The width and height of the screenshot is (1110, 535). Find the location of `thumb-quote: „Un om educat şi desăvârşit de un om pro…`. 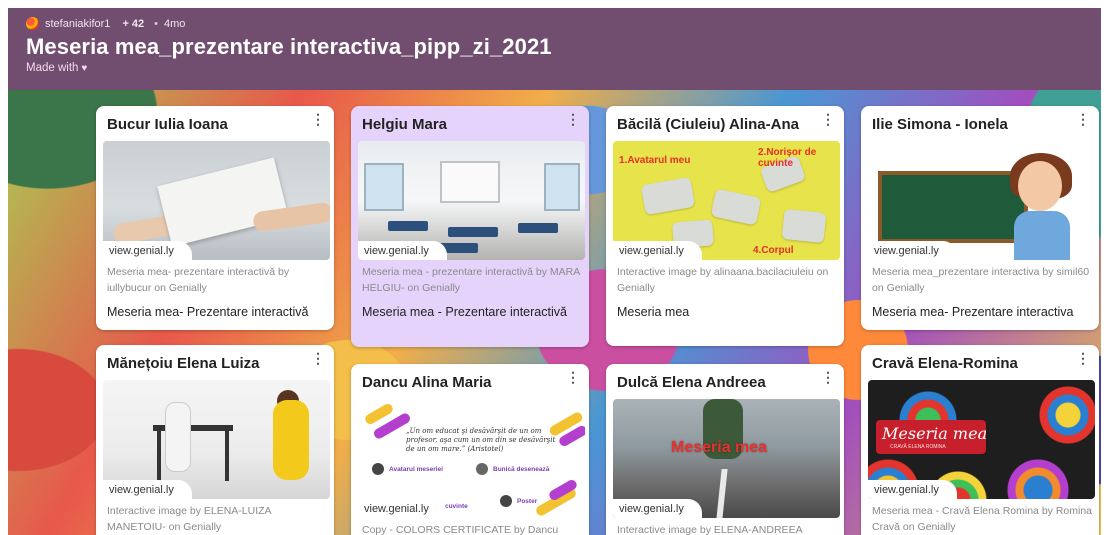

thumb-quote: „Un om educat şi desăvârşit de un om pro… is located at coordinates (481, 440).